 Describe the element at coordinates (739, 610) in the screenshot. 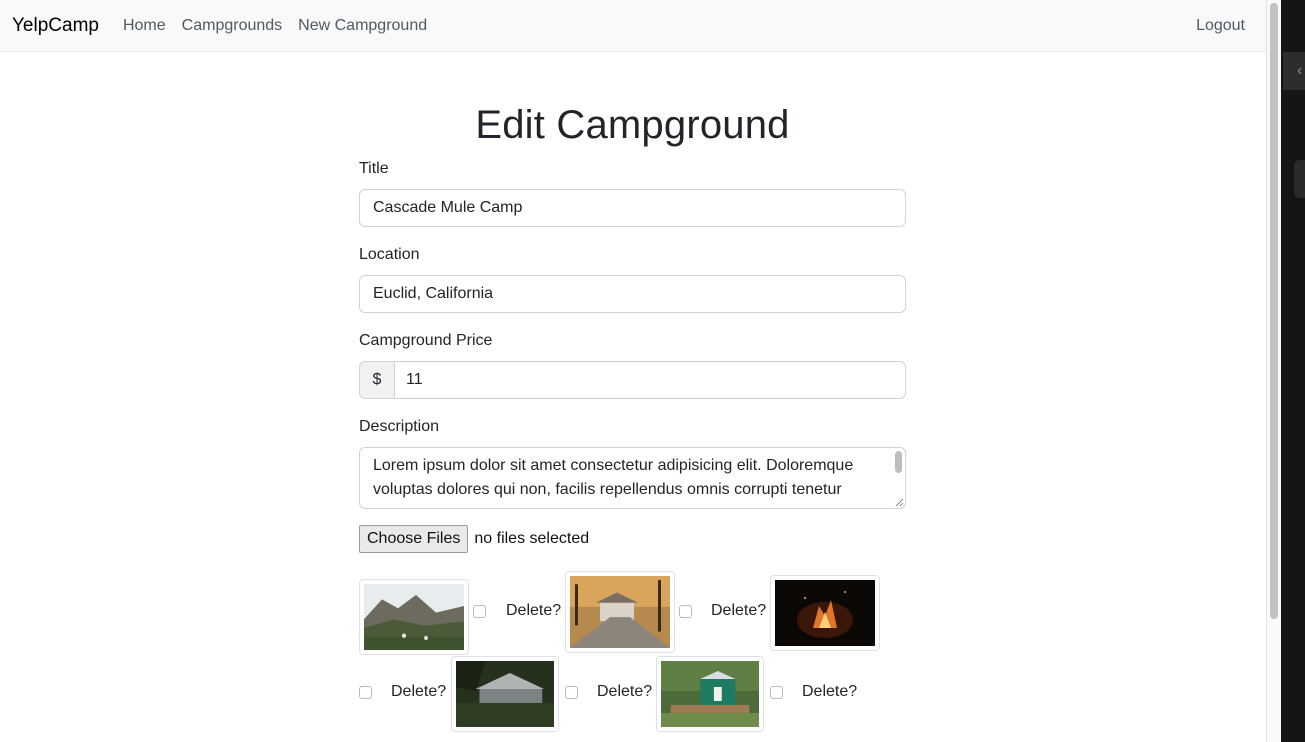

I see `delete-label-2: Delete?` at that location.